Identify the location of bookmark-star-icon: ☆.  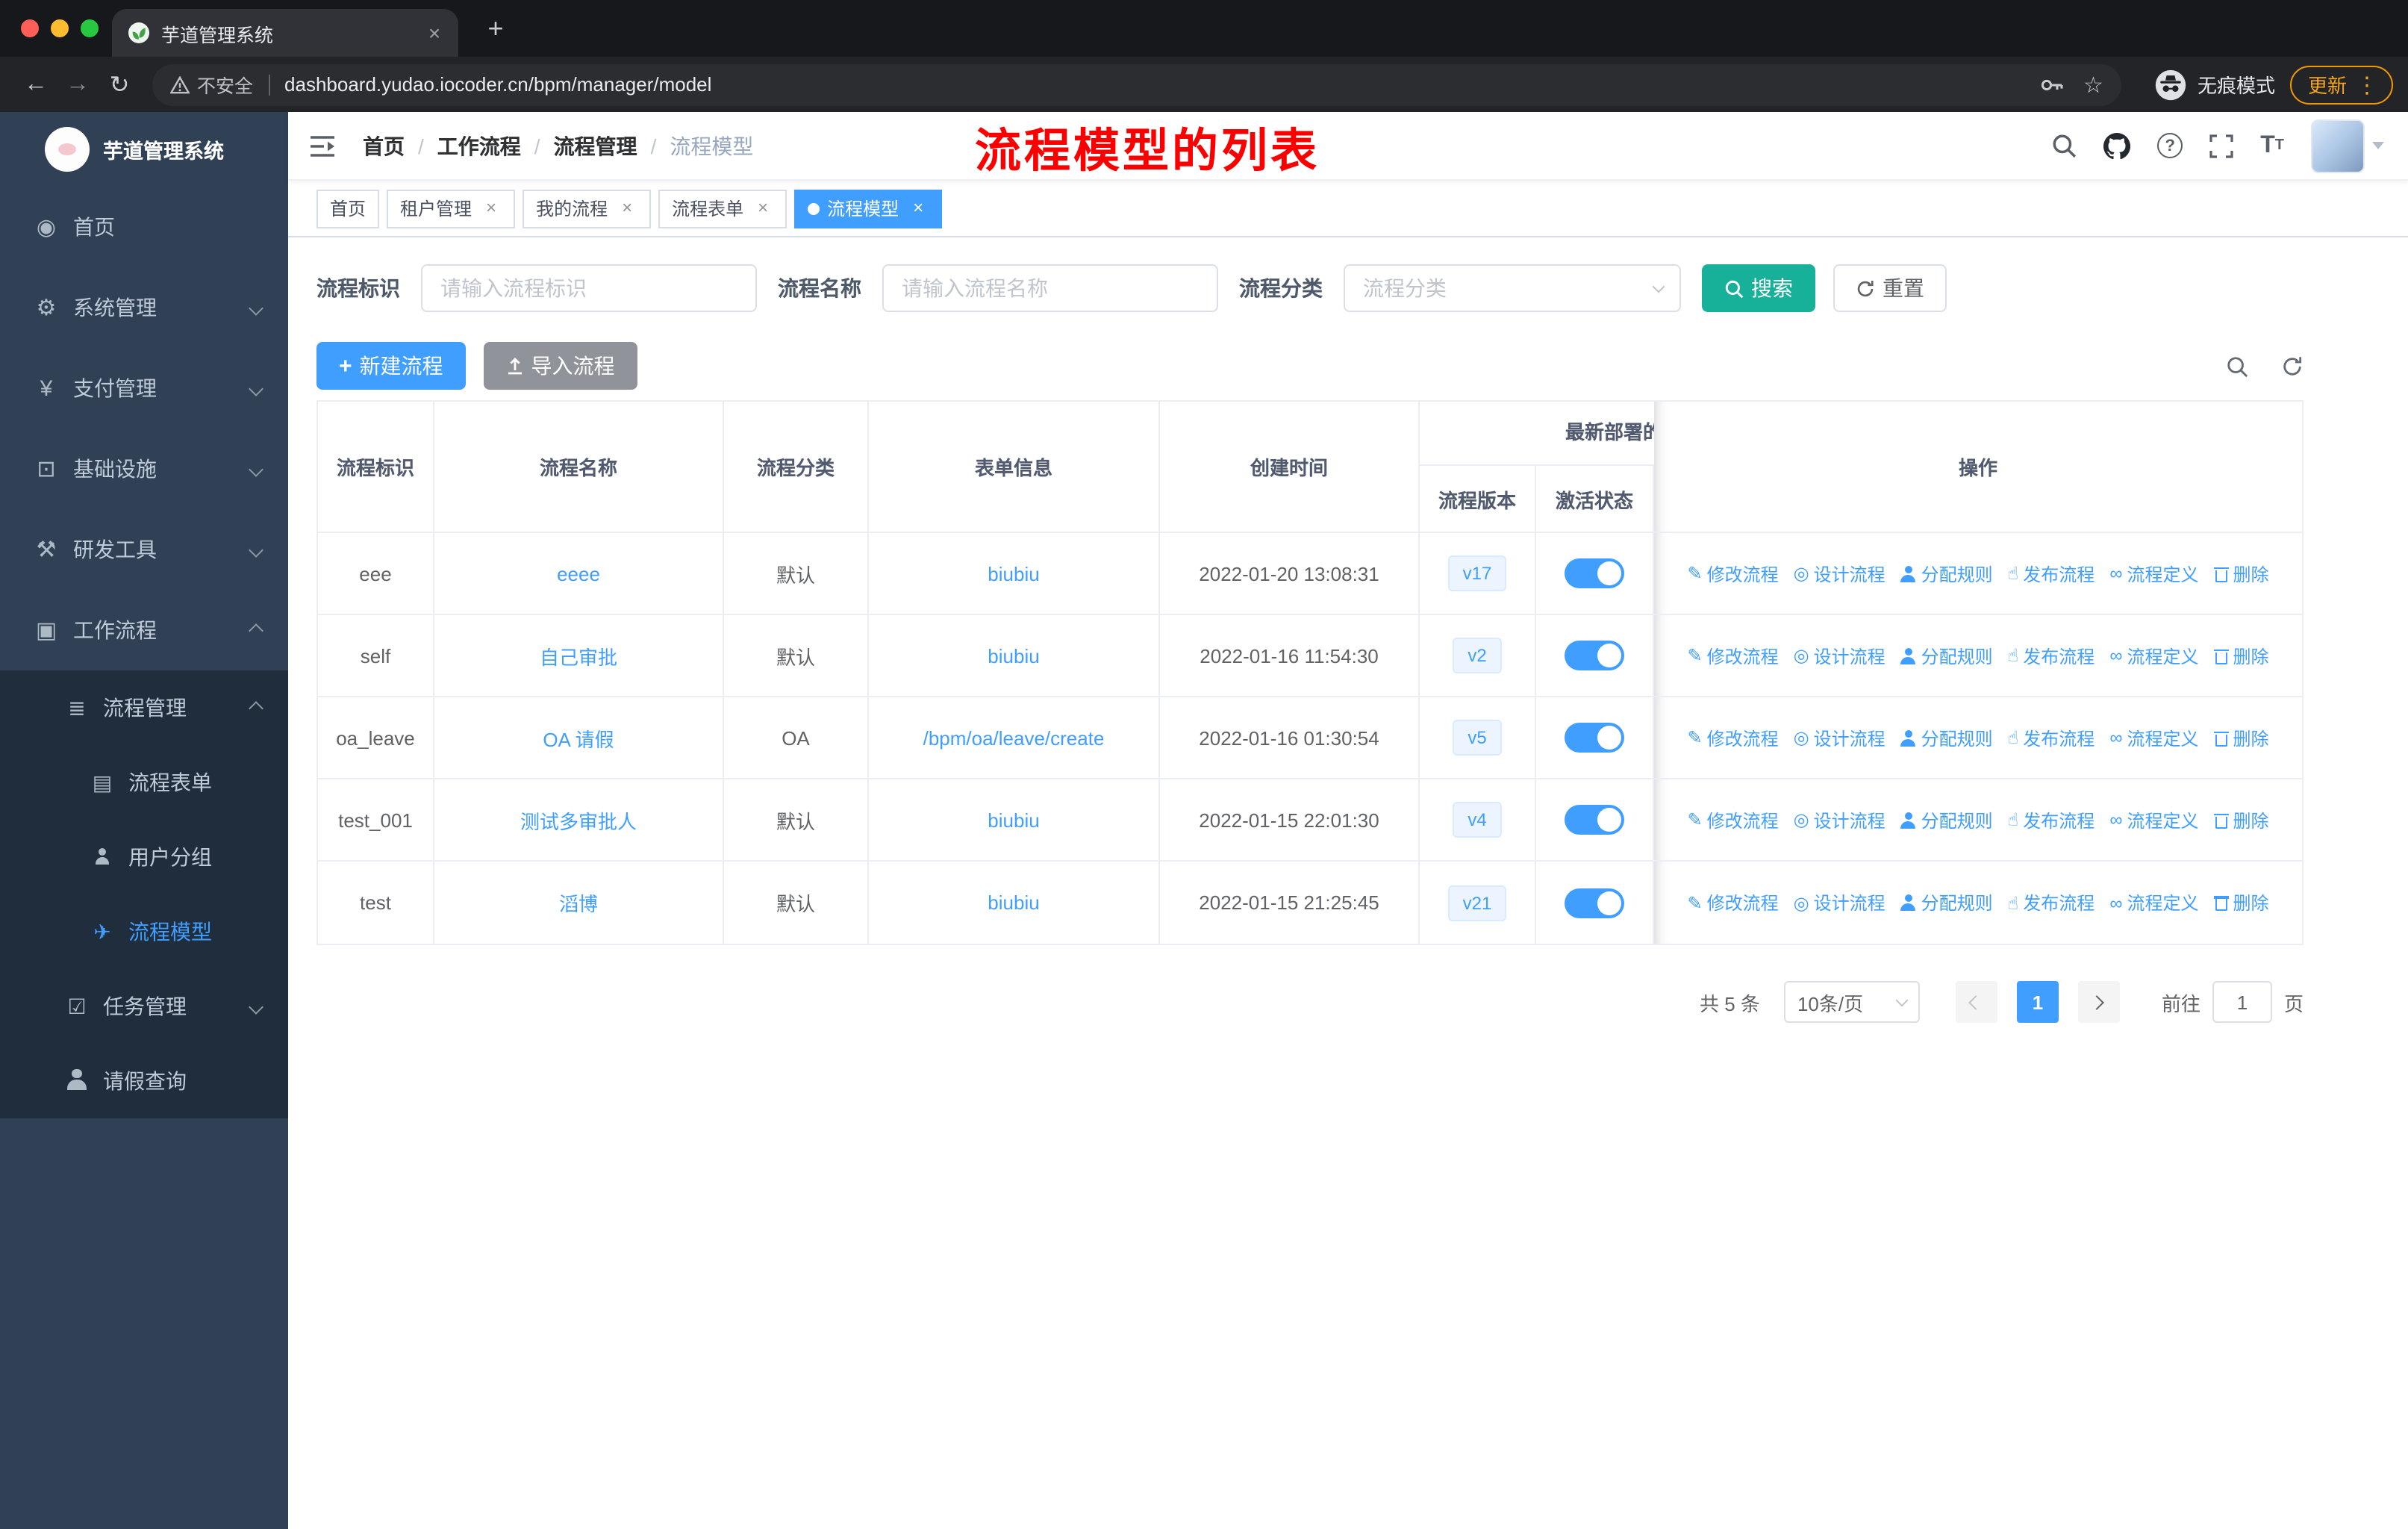
(2093, 84).